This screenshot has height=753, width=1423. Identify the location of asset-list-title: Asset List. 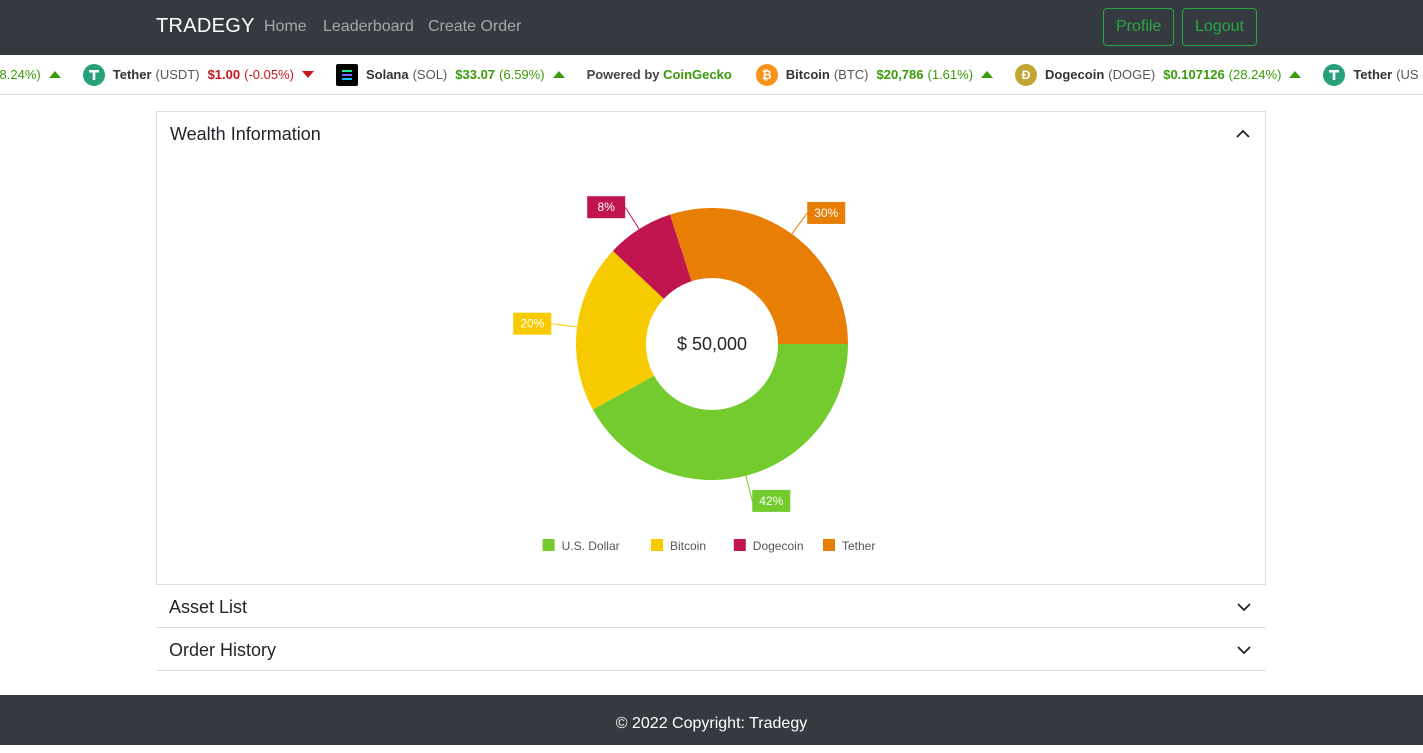
(208, 607).